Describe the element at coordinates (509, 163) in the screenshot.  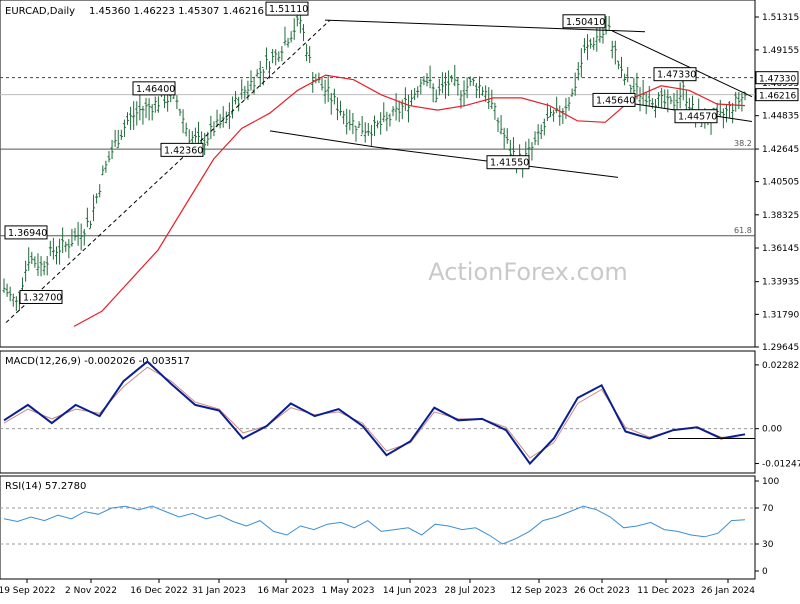
I see `price-annotation-label: 1.41550` at that location.